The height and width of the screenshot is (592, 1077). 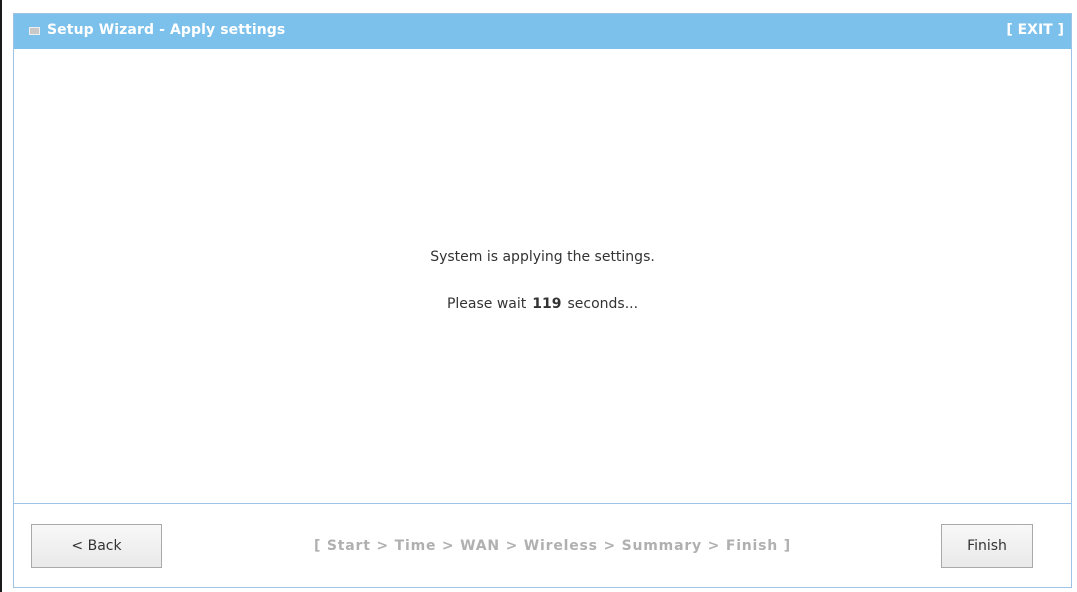 What do you see at coordinates (486, 304) in the screenshot?
I see `wait-prefix: Please wait` at bounding box center [486, 304].